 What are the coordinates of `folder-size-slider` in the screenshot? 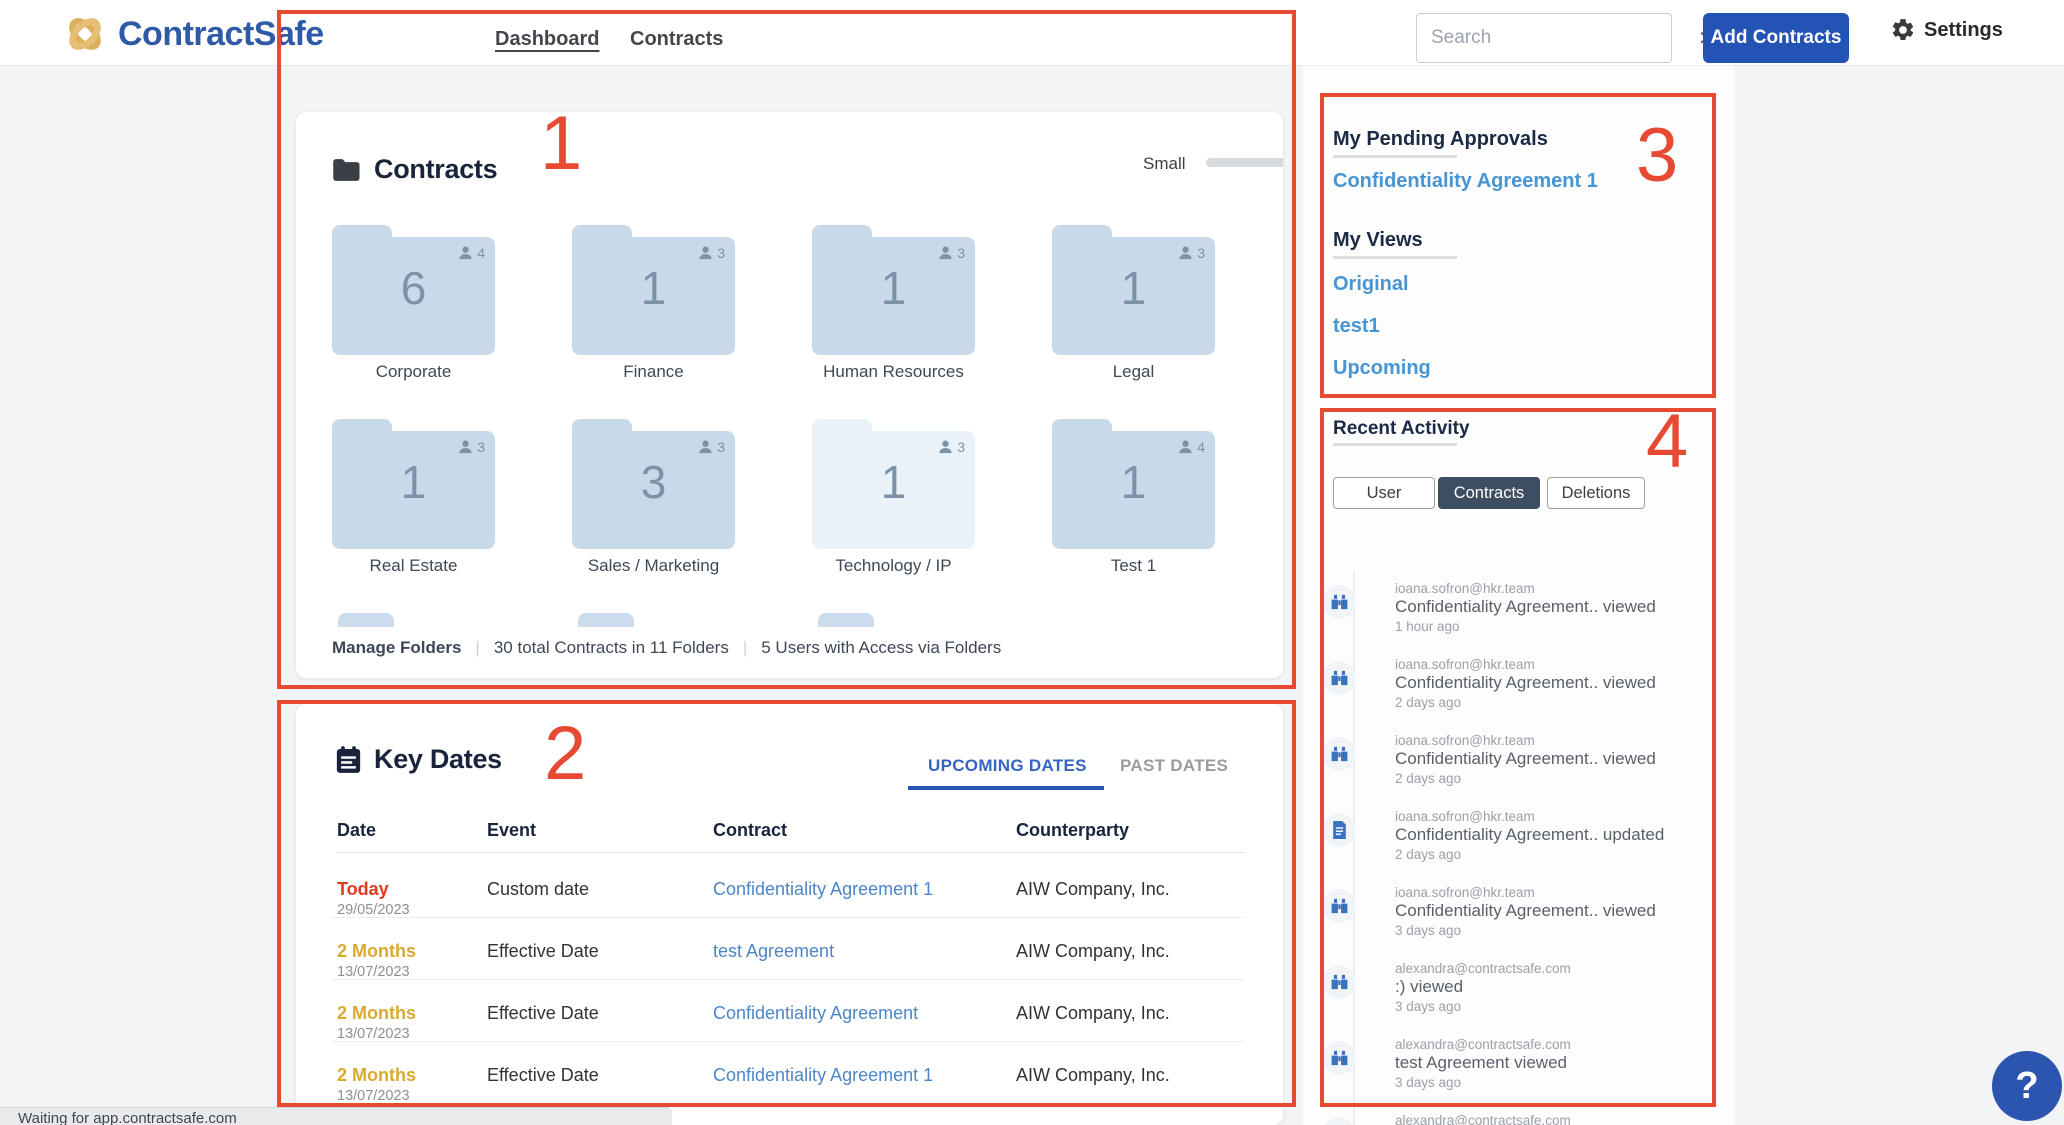 It's located at (1244, 162).